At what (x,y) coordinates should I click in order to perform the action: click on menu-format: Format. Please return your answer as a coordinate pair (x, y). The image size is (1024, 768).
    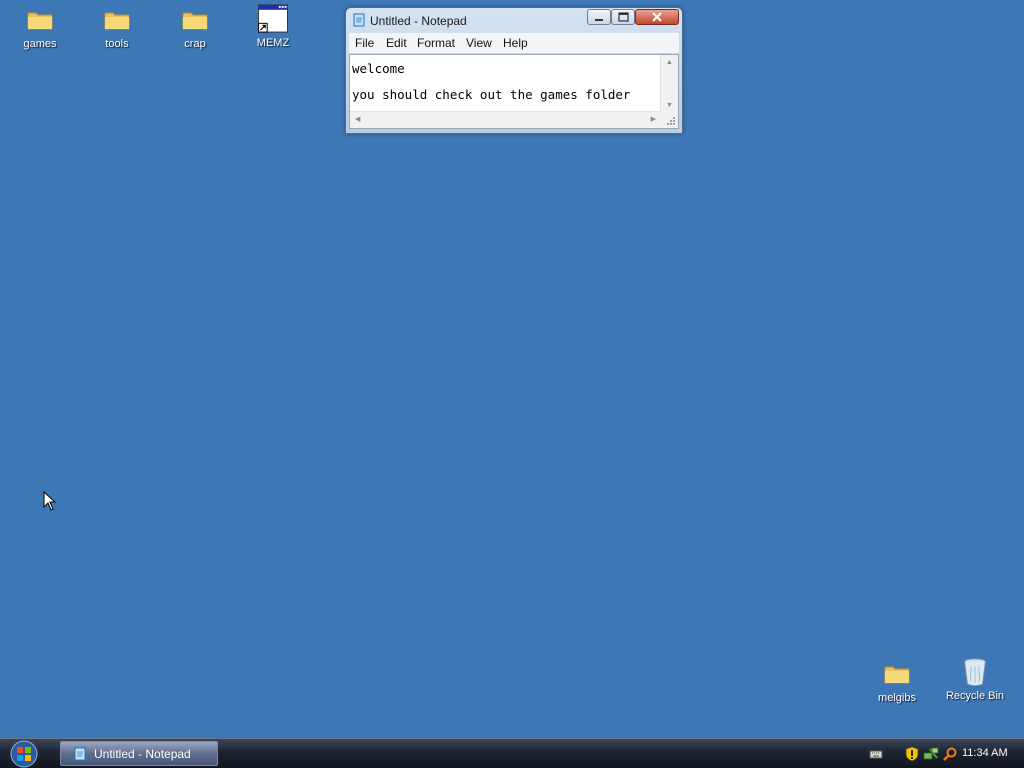
    Looking at the image, I should click on (436, 43).